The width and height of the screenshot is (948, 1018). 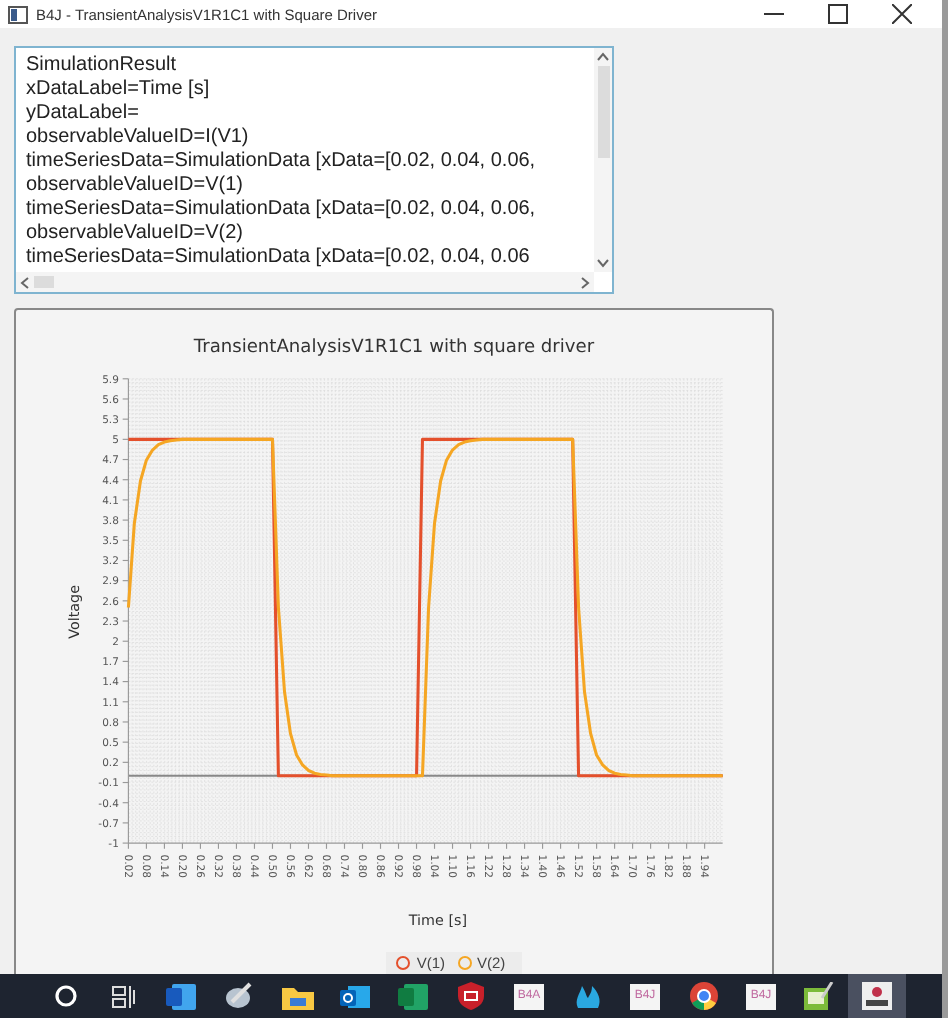 What do you see at coordinates (83, 114) in the screenshot?
I see `text-line: yDataLabel=` at bounding box center [83, 114].